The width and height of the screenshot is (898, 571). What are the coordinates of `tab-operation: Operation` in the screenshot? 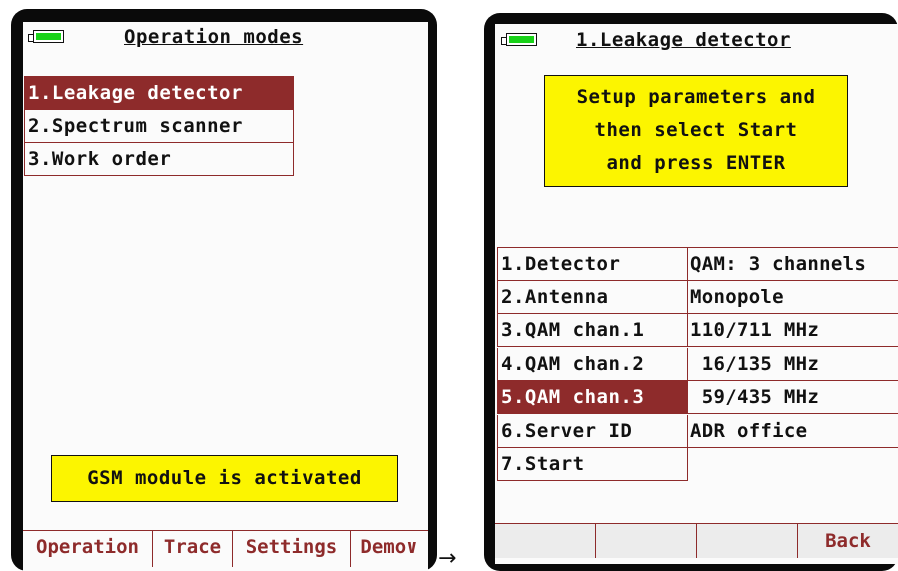 It's located at (88, 549).